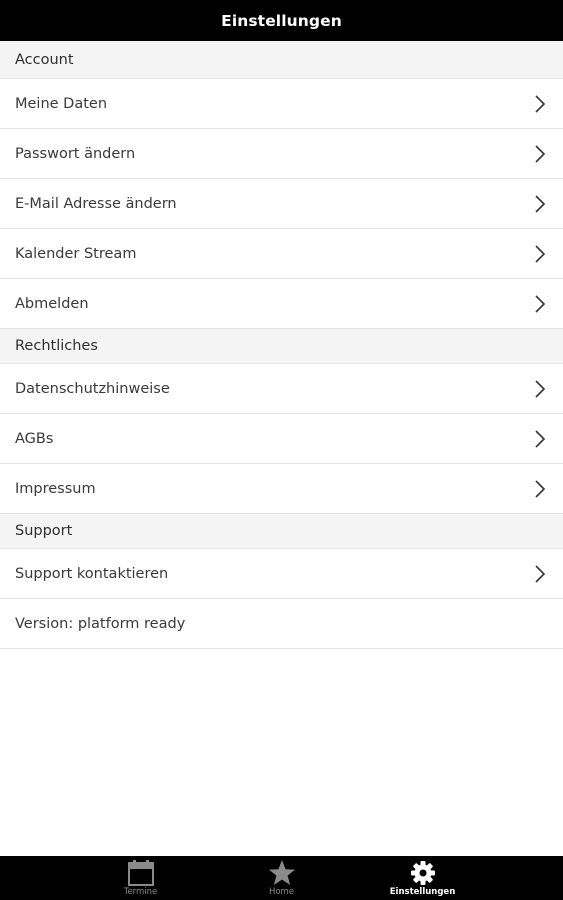 The width and height of the screenshot is (563, 900). What do you see at coordinates (281, 892) in the screenshot?
I see `tab-label: Home` at bounding box center [281, 892].